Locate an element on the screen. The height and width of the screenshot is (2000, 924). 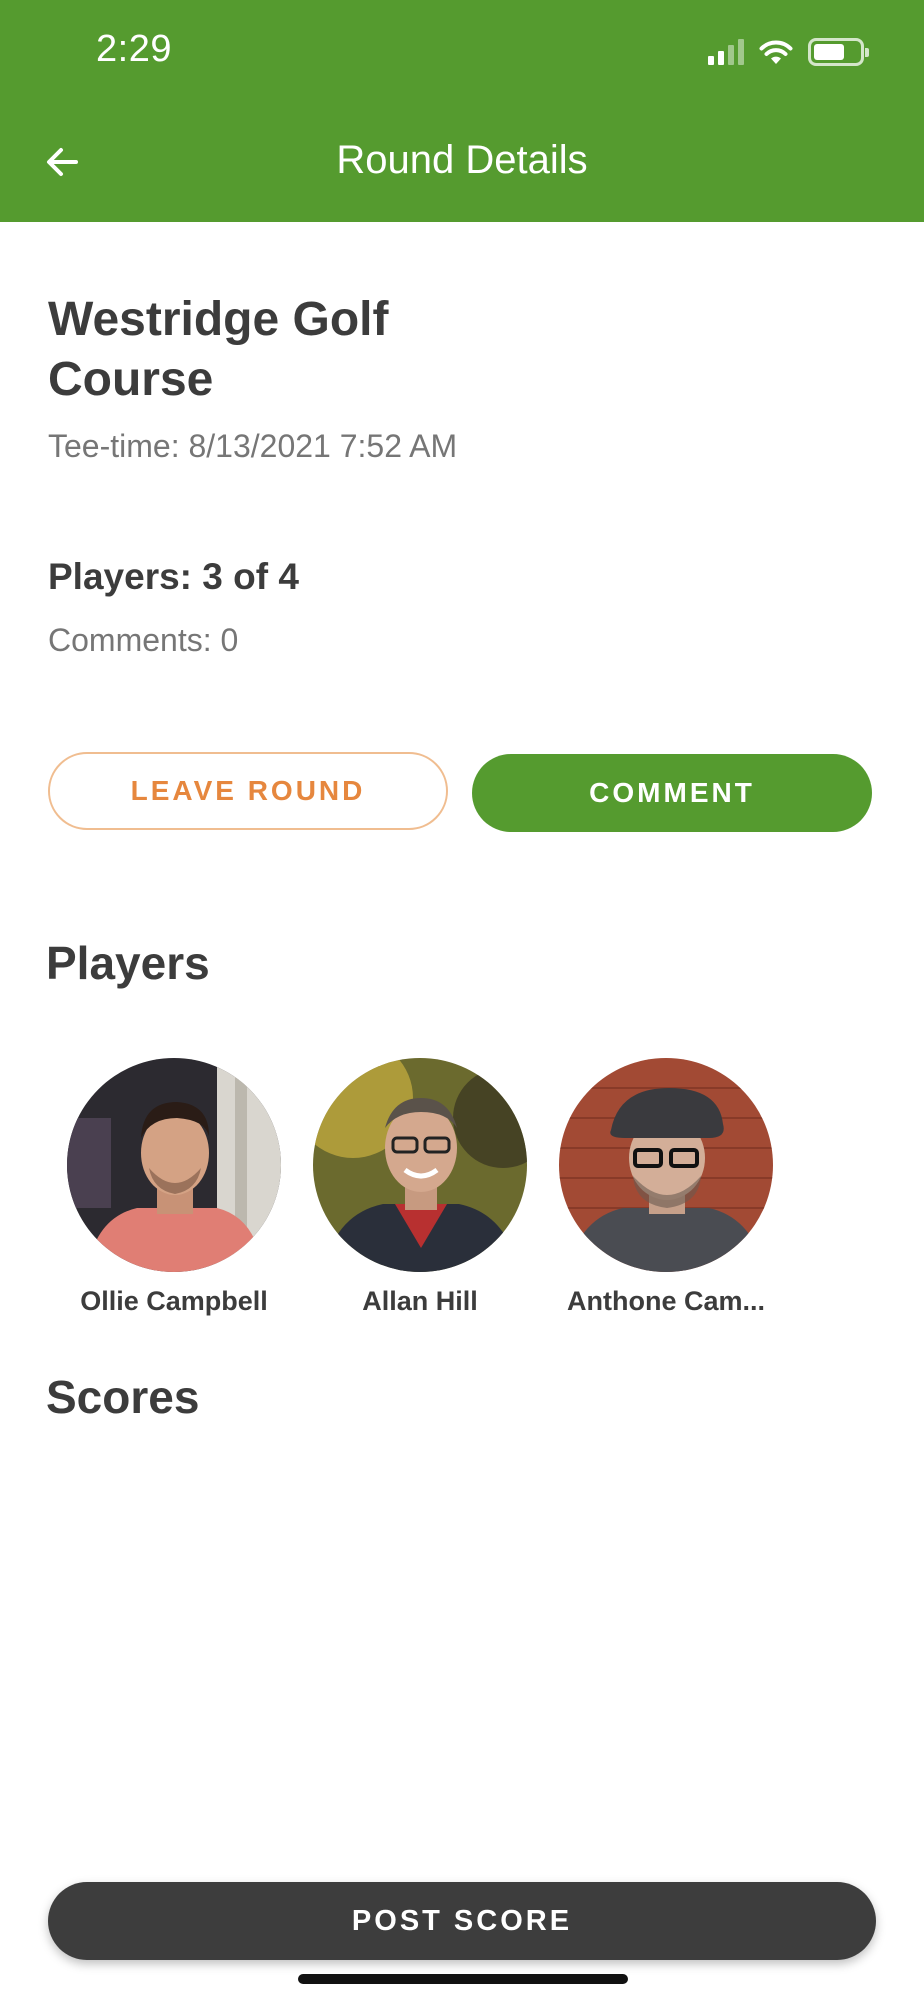
scores-section-title: Scores is located at coordinates (123, 1397).